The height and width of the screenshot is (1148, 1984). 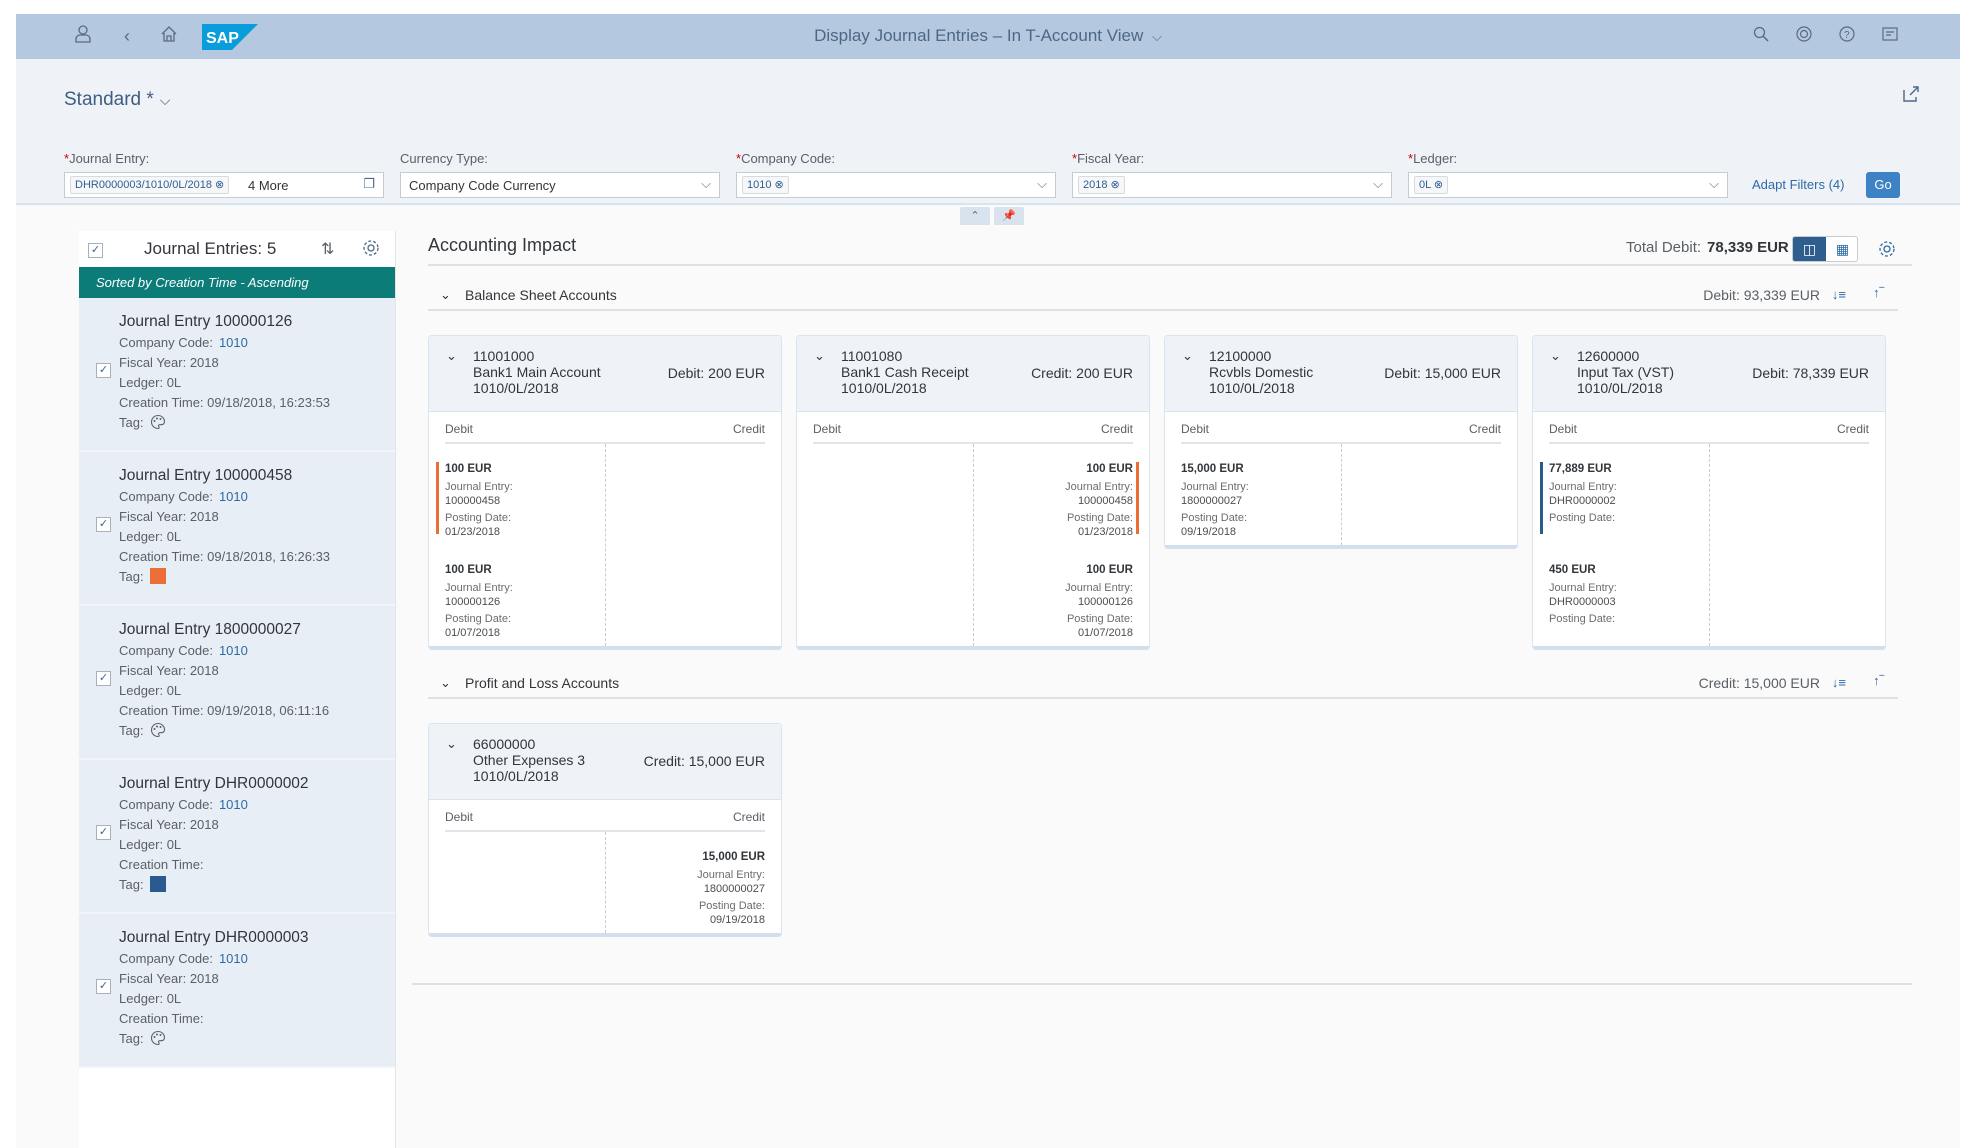 What do you see at coordinates (1810, 373) in the screenshot?
I see `account-balance: Debit: 78,339 EUR` at bounding box center [1810, 373].